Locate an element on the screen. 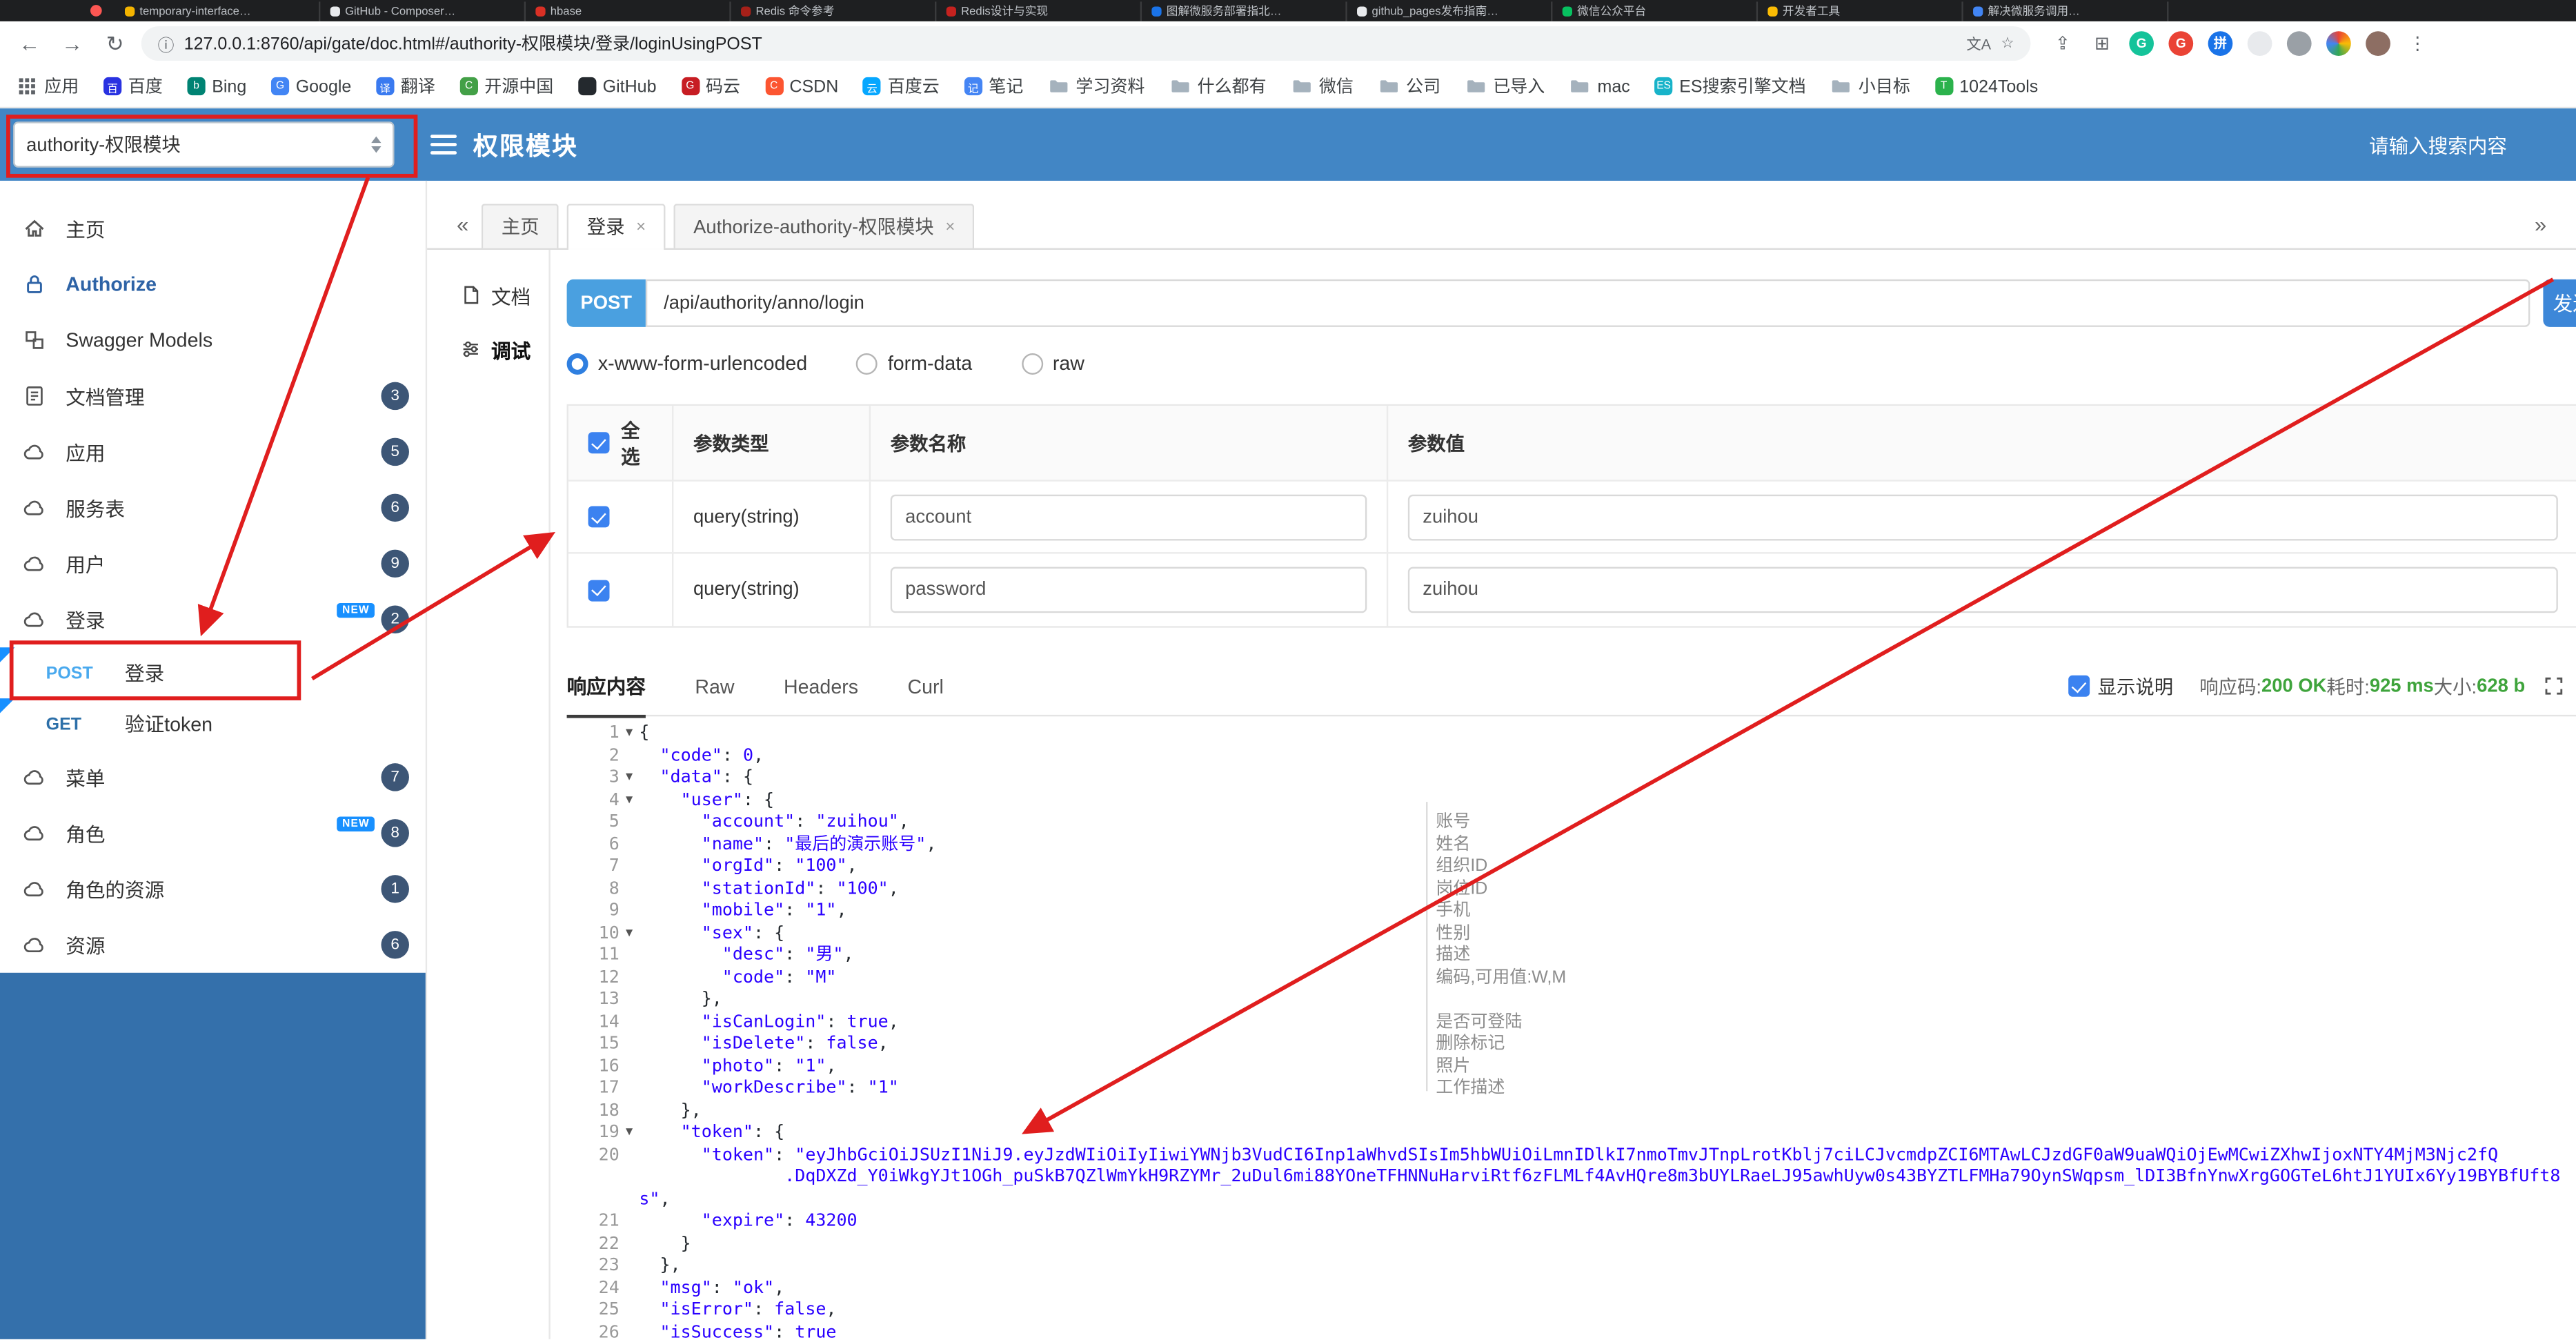 The height and width of the screenshot is (1340, 2576). show-description-checkbox is located at coordinates (2079, 686).